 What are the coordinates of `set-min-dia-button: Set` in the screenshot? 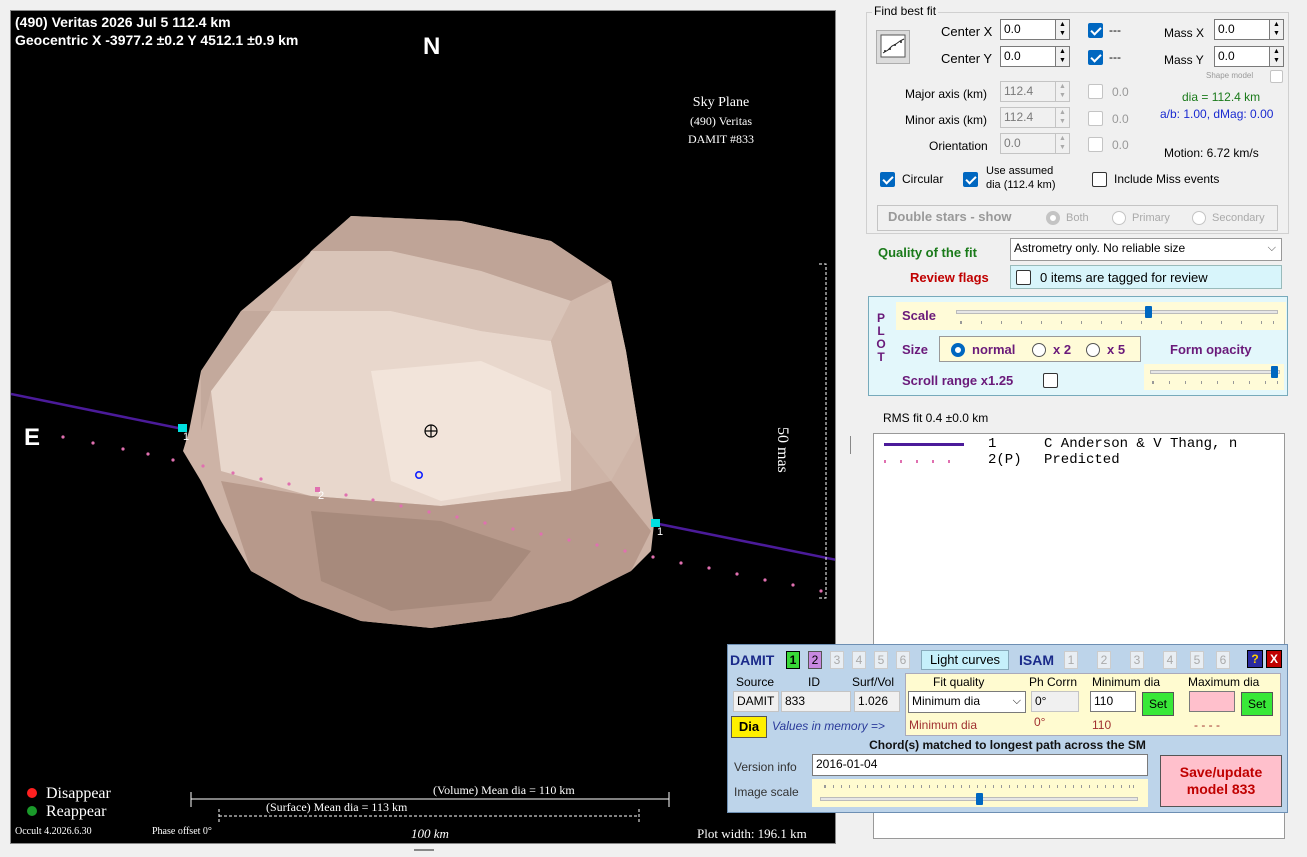 It's located at (1158, 704).